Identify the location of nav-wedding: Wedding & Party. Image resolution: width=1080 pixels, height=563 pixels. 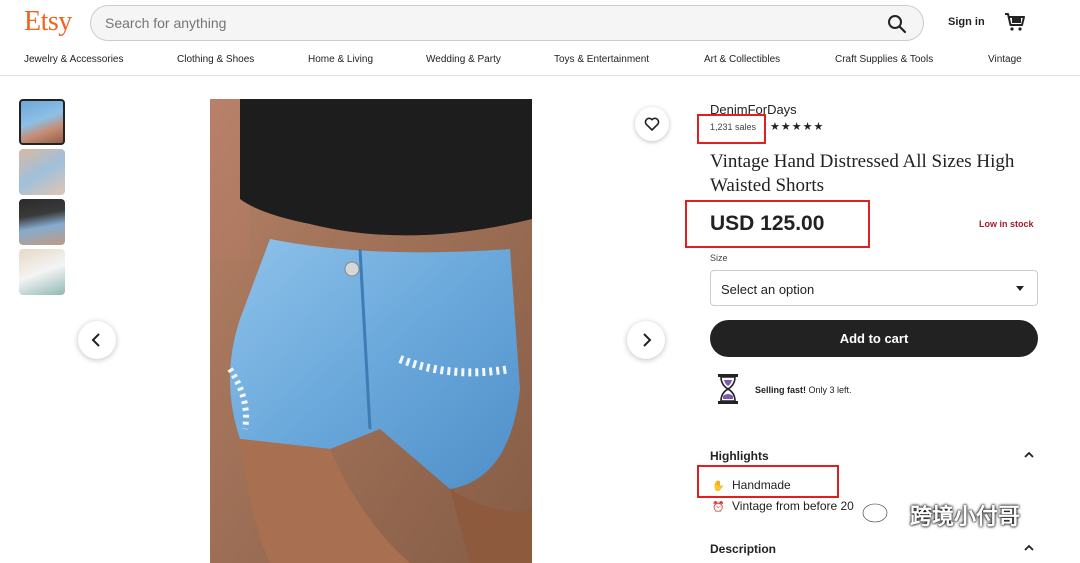
(490, 59).